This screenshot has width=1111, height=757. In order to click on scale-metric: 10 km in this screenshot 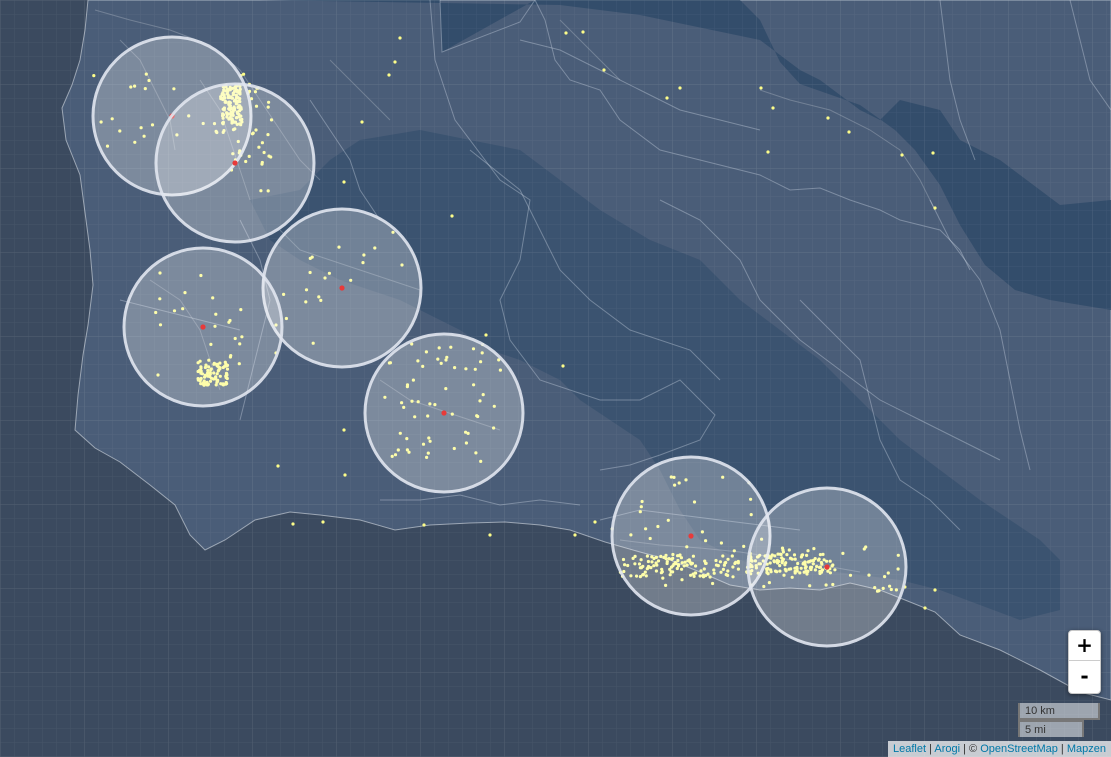, I will do `click(1059, 711)`.